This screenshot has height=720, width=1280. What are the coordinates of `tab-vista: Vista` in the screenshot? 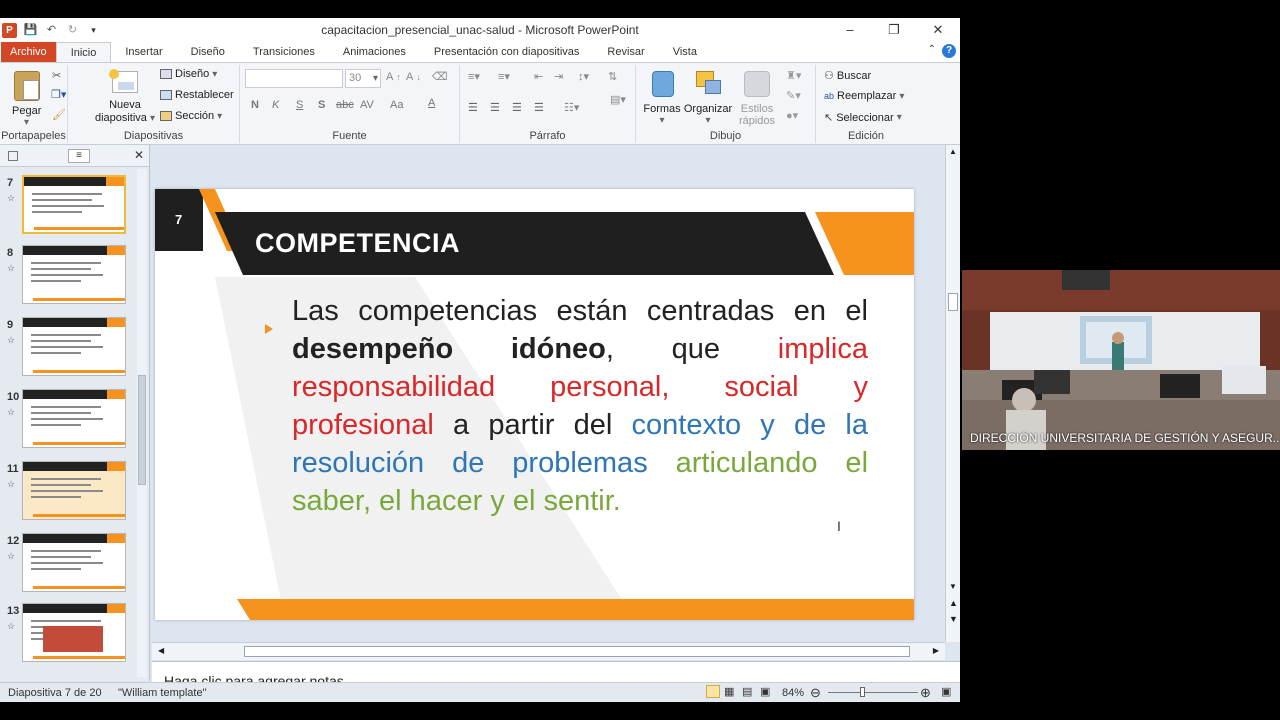 It's located at (685, 52).